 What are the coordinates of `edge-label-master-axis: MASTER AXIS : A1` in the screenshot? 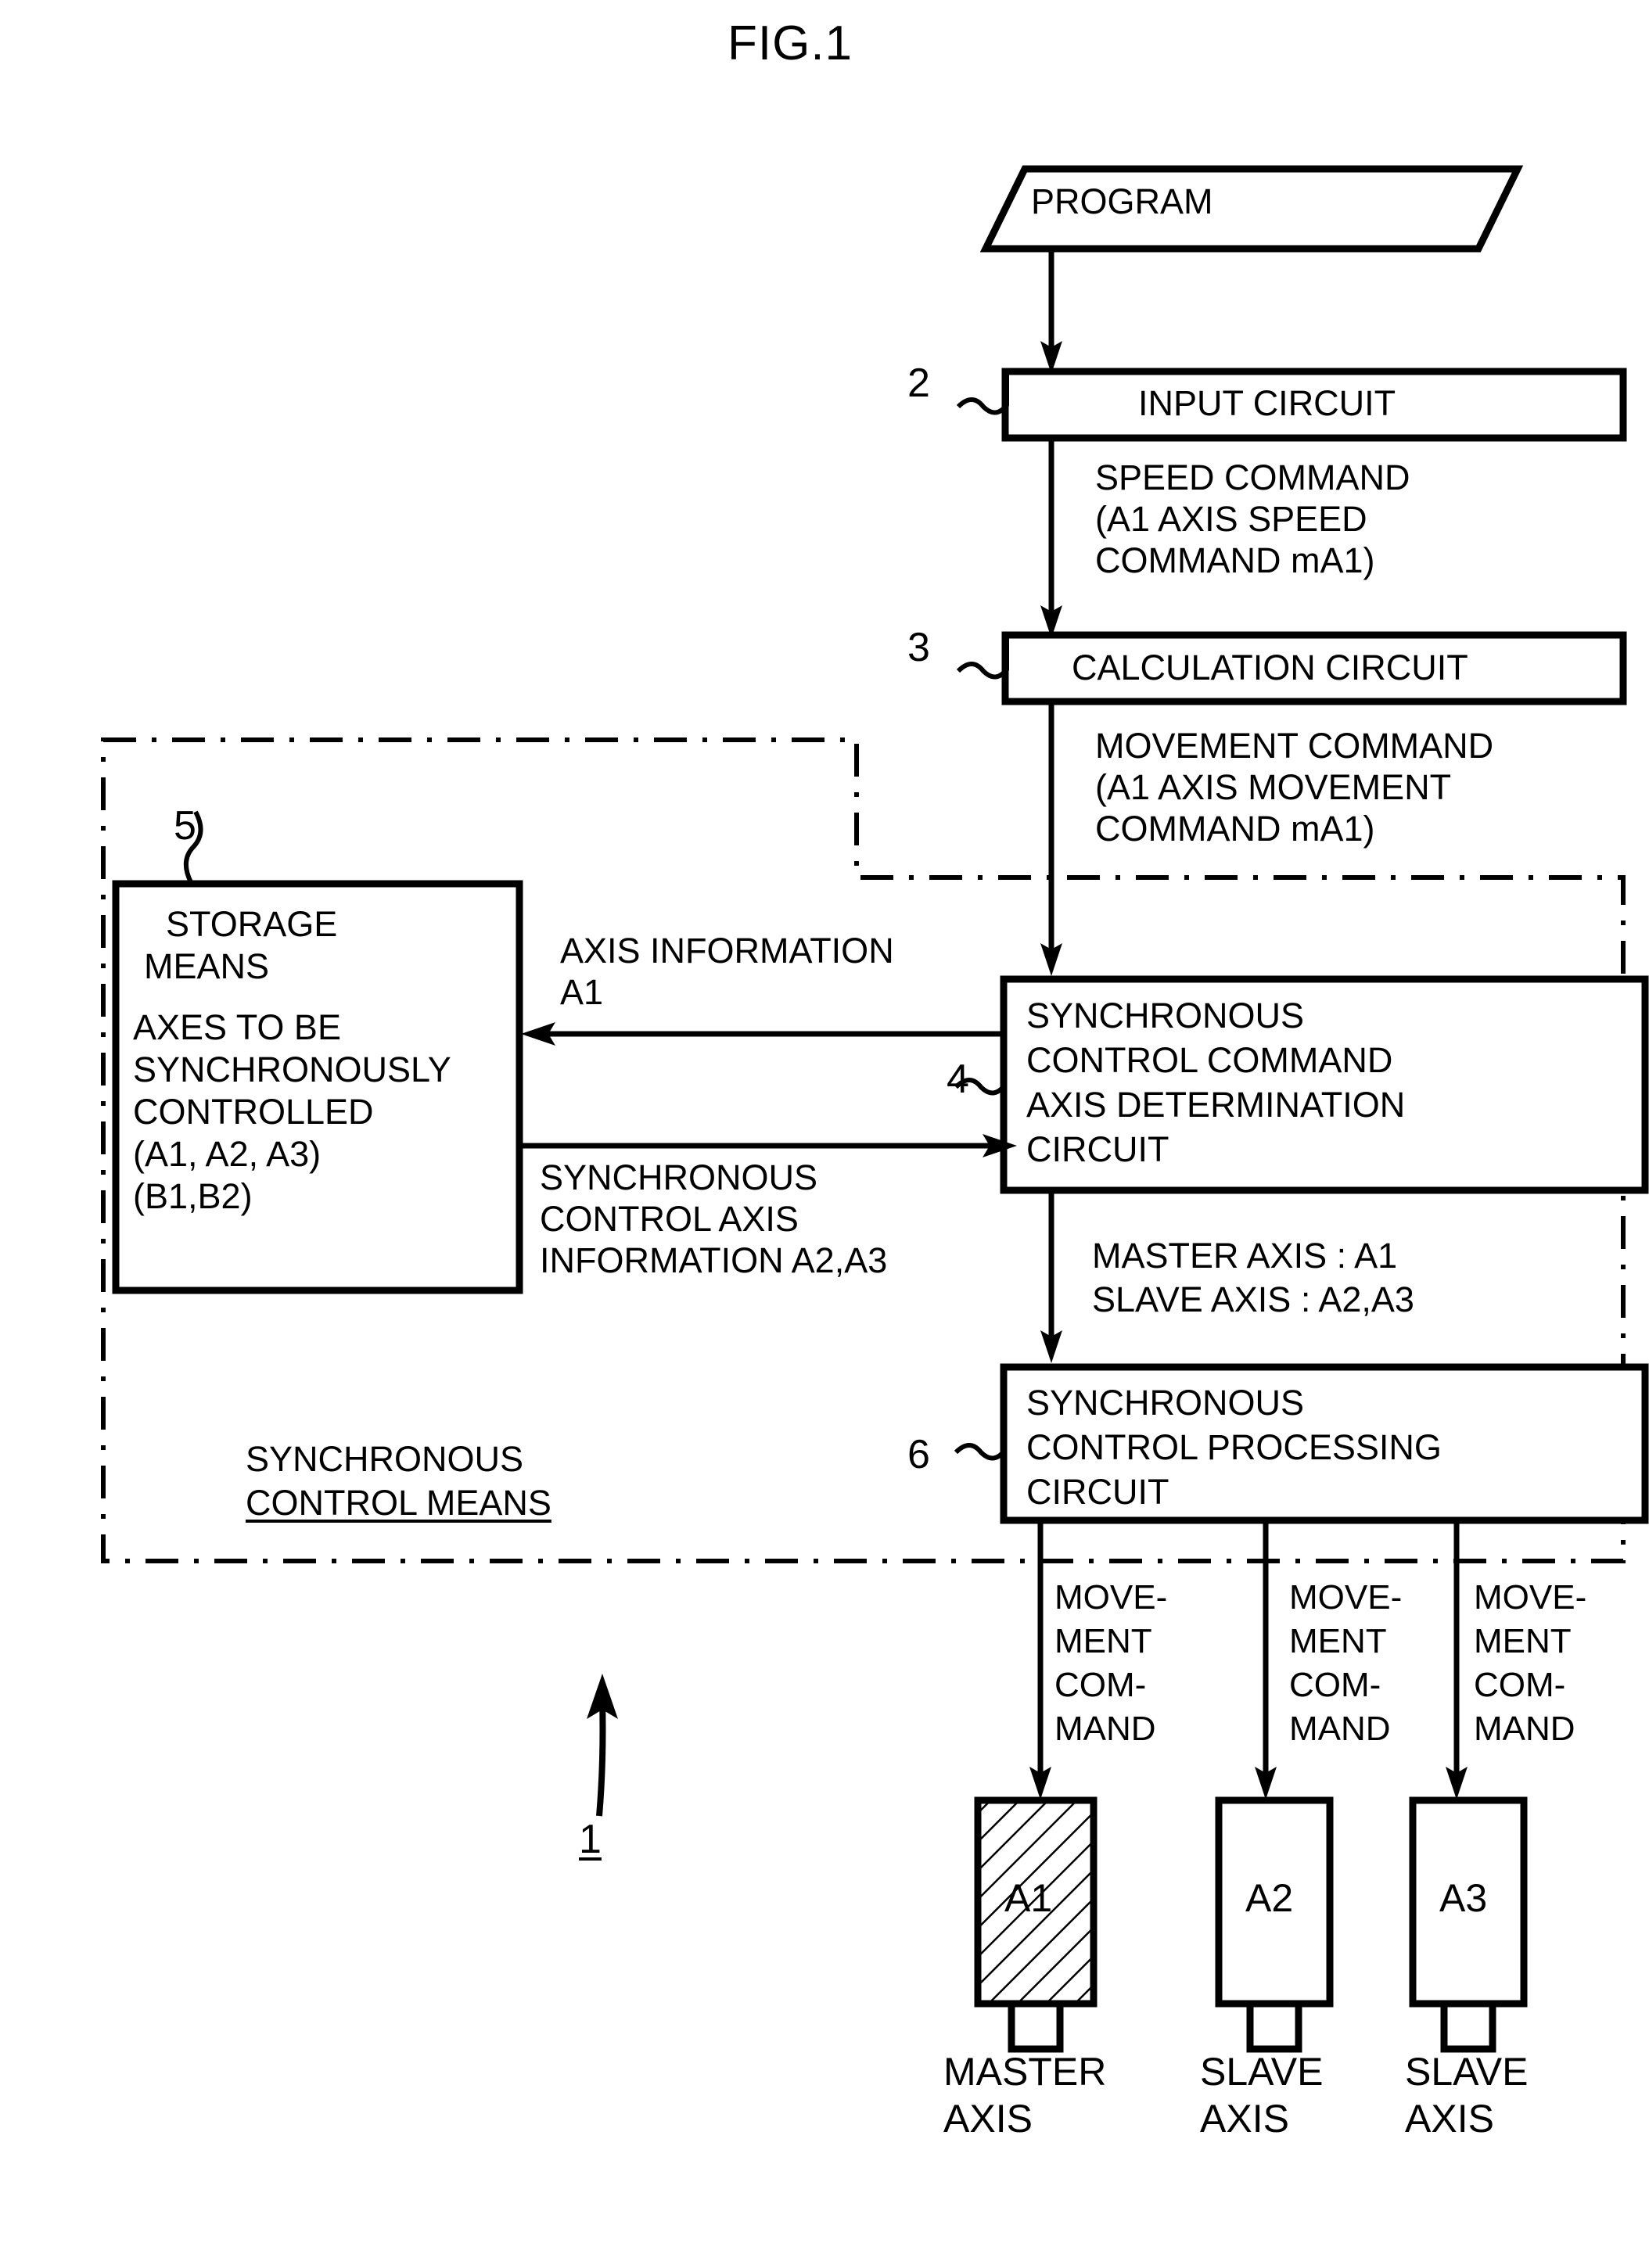 It's located at (1245, 1256).